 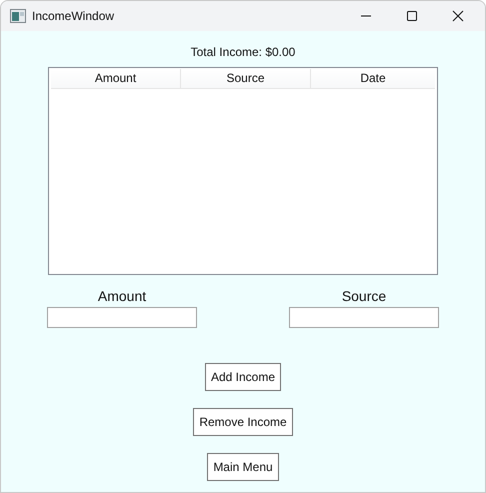 What do you see at coordinates (458, 16) in the screenshot?
I see `close-icon` at bounding box center [458, 16].